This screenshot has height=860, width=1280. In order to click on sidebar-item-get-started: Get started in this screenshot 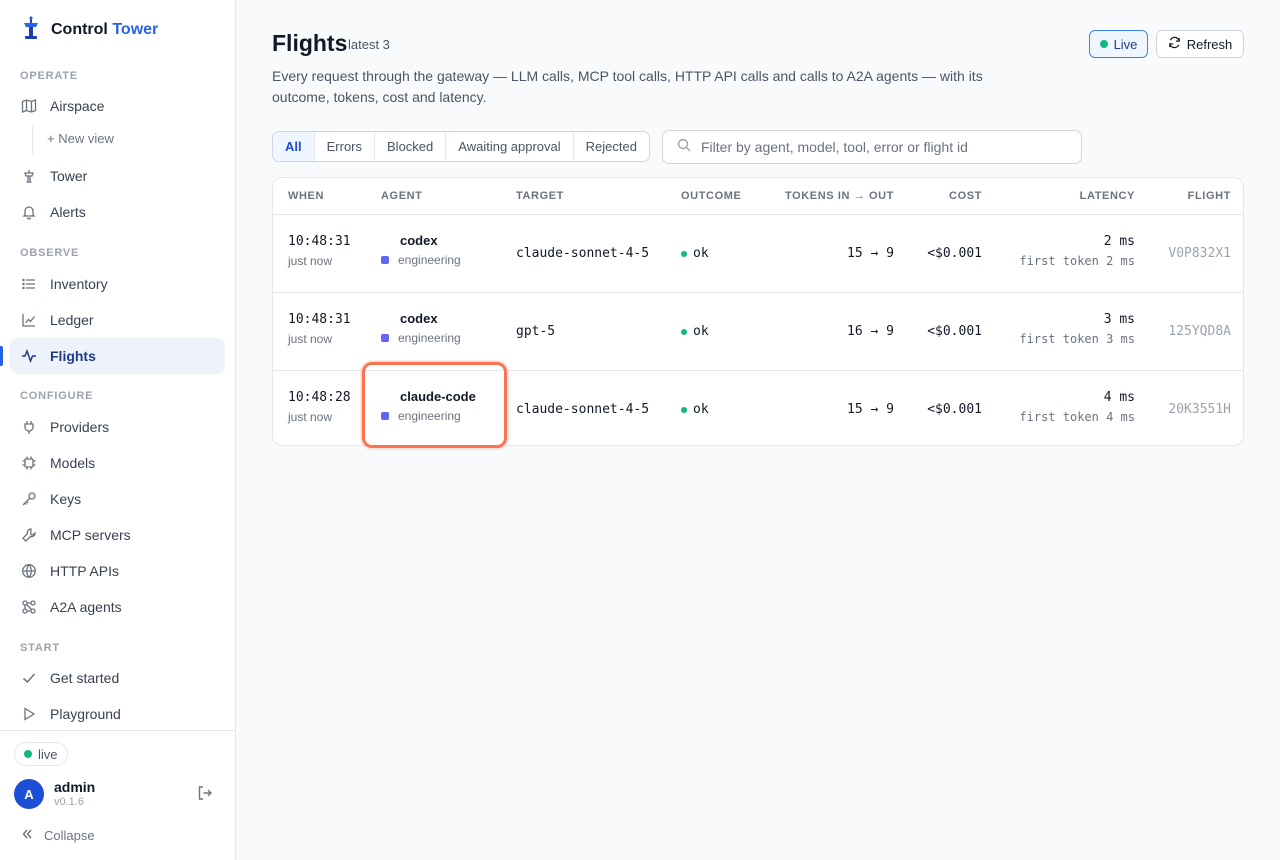, I will do `click(117, 678)`.